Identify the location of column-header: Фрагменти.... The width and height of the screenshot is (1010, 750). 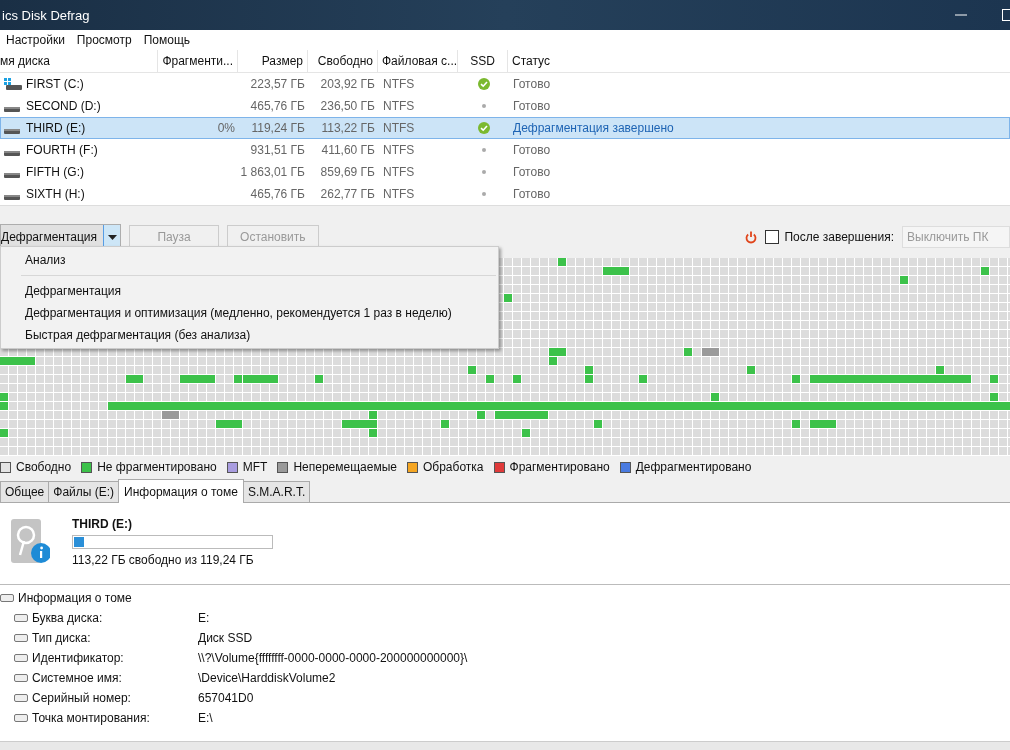
(198, 61).